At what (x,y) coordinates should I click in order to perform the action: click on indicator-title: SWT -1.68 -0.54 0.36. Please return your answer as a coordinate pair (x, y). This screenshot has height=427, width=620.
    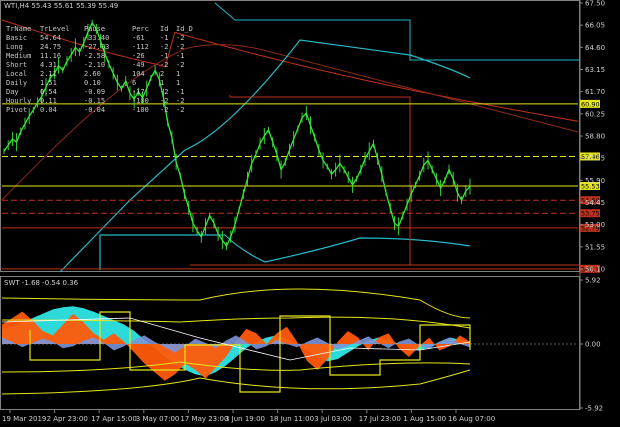
    Looking at the image, I should click on (41, 283).